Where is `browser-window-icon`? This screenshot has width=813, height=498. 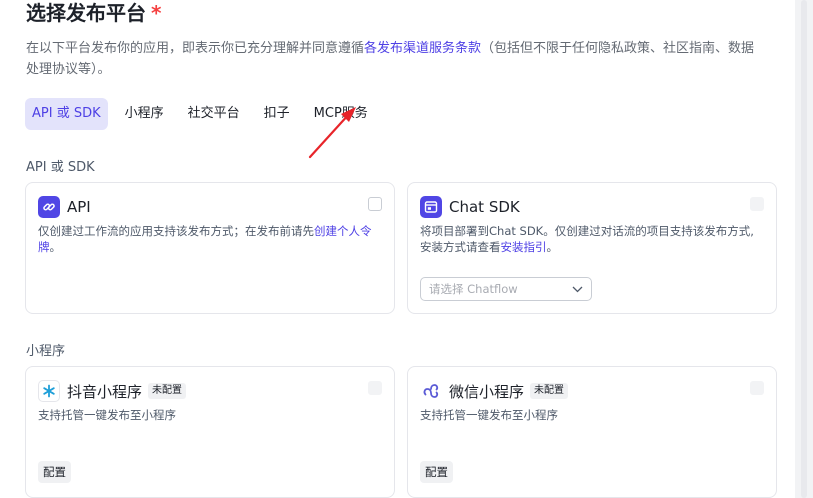
browser-window-icon is located at coordinates (431, 207).